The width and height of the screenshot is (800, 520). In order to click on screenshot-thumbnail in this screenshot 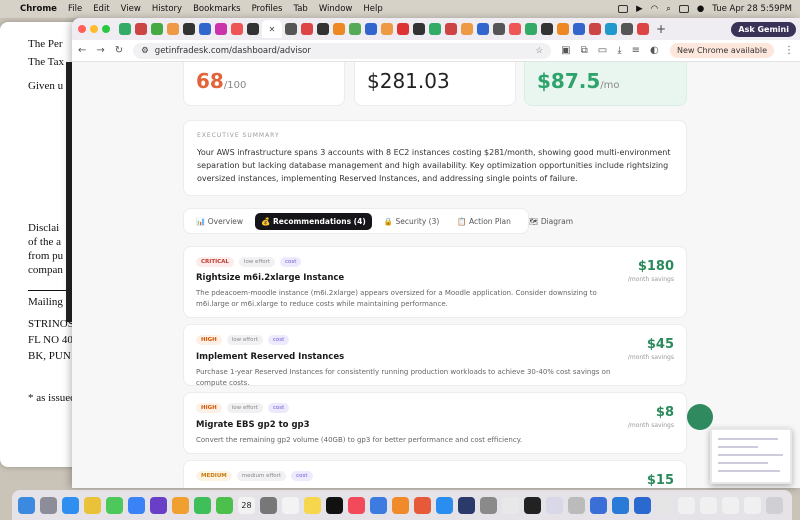, I will do `click(751, 456)`.